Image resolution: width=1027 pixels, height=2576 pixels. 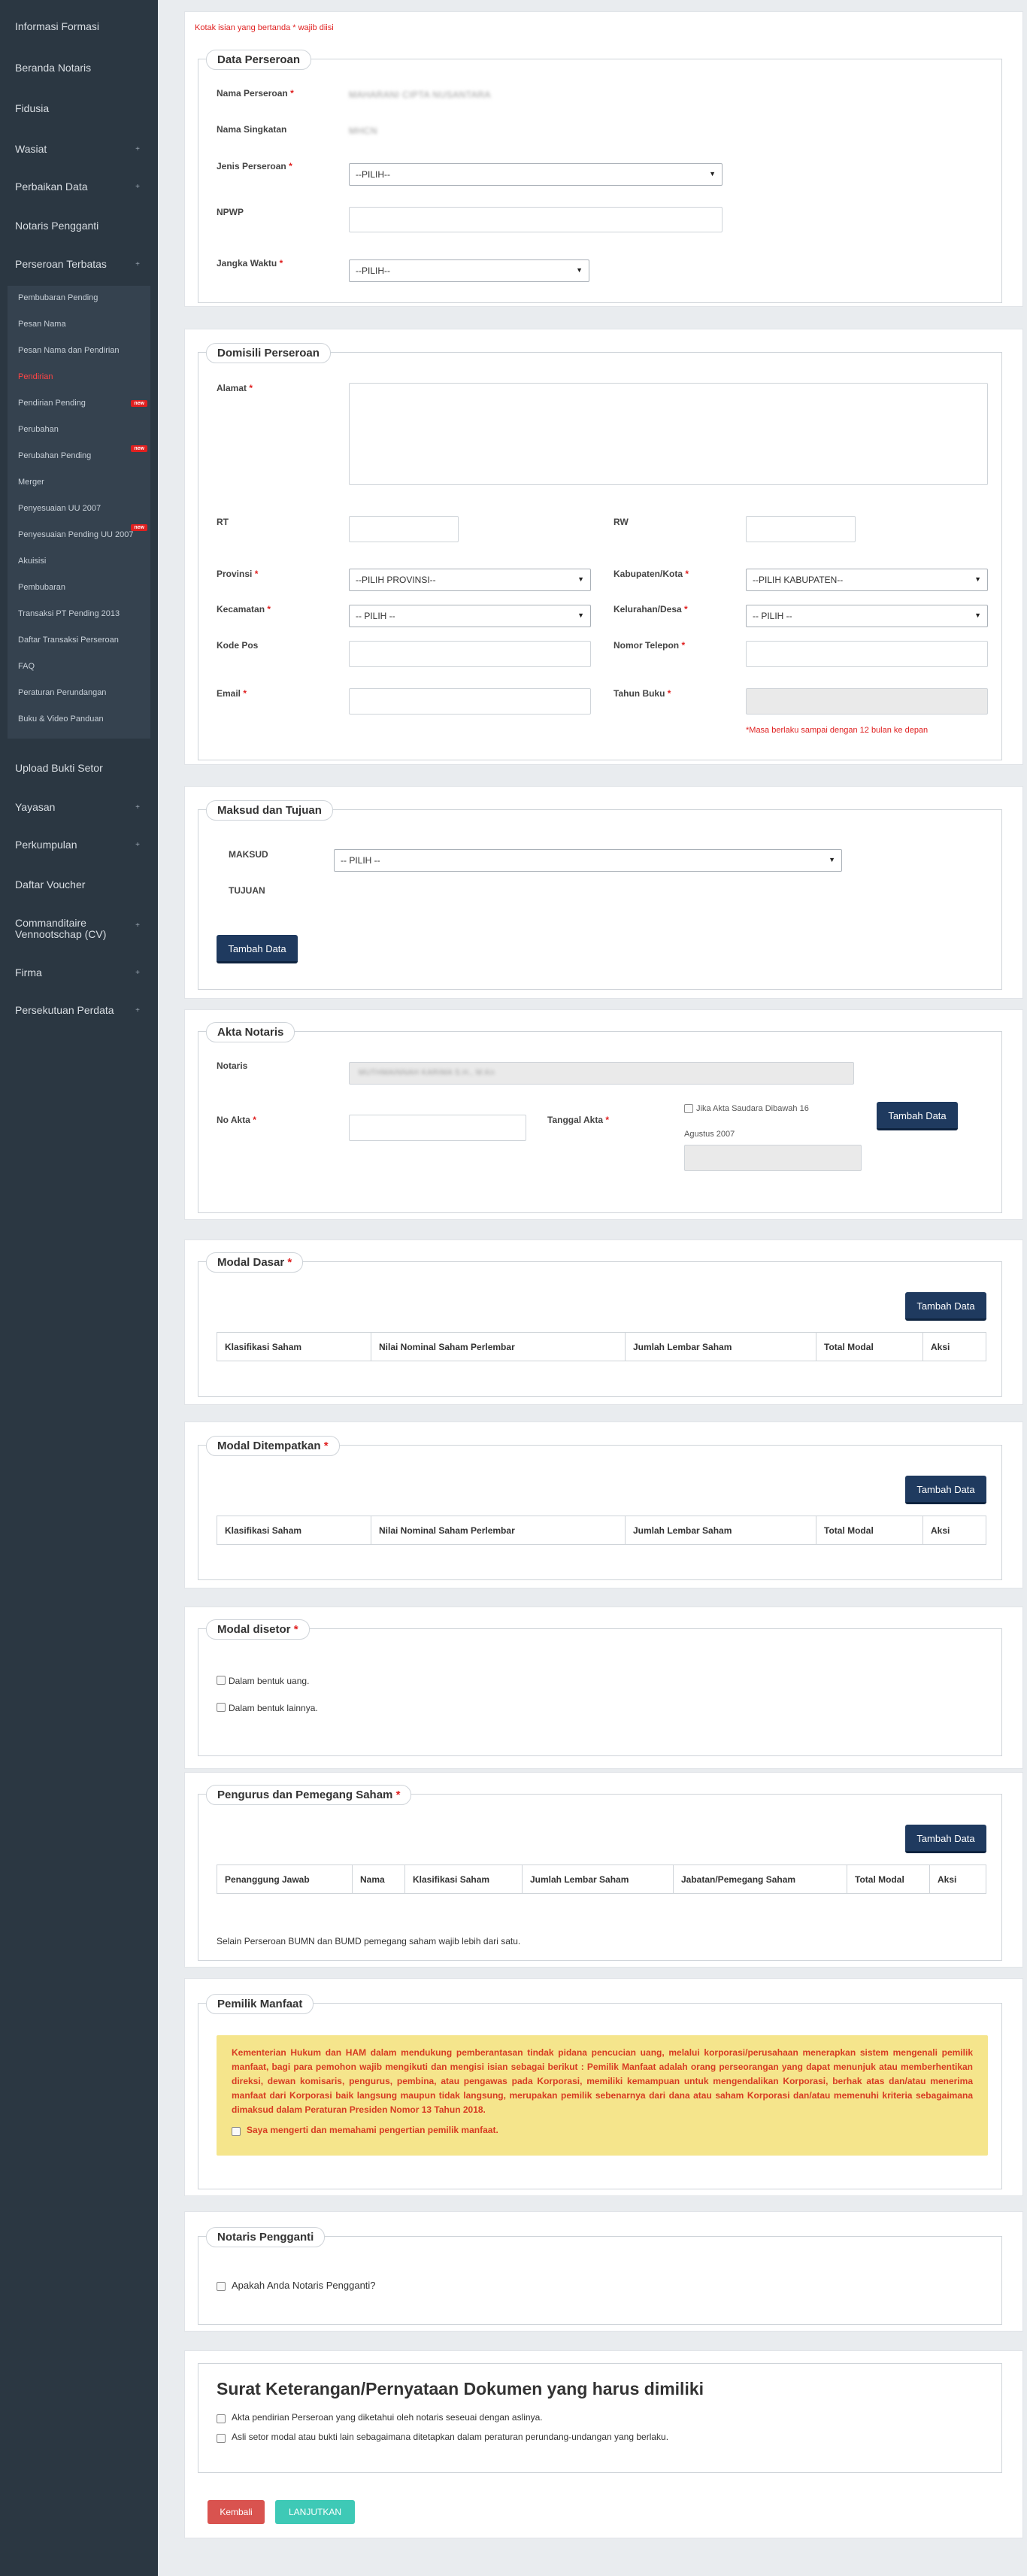 What do you see at coordinates (867, 701) in the screenshot?
I see `tahun-buku-input` at bounding box center [867, 701].